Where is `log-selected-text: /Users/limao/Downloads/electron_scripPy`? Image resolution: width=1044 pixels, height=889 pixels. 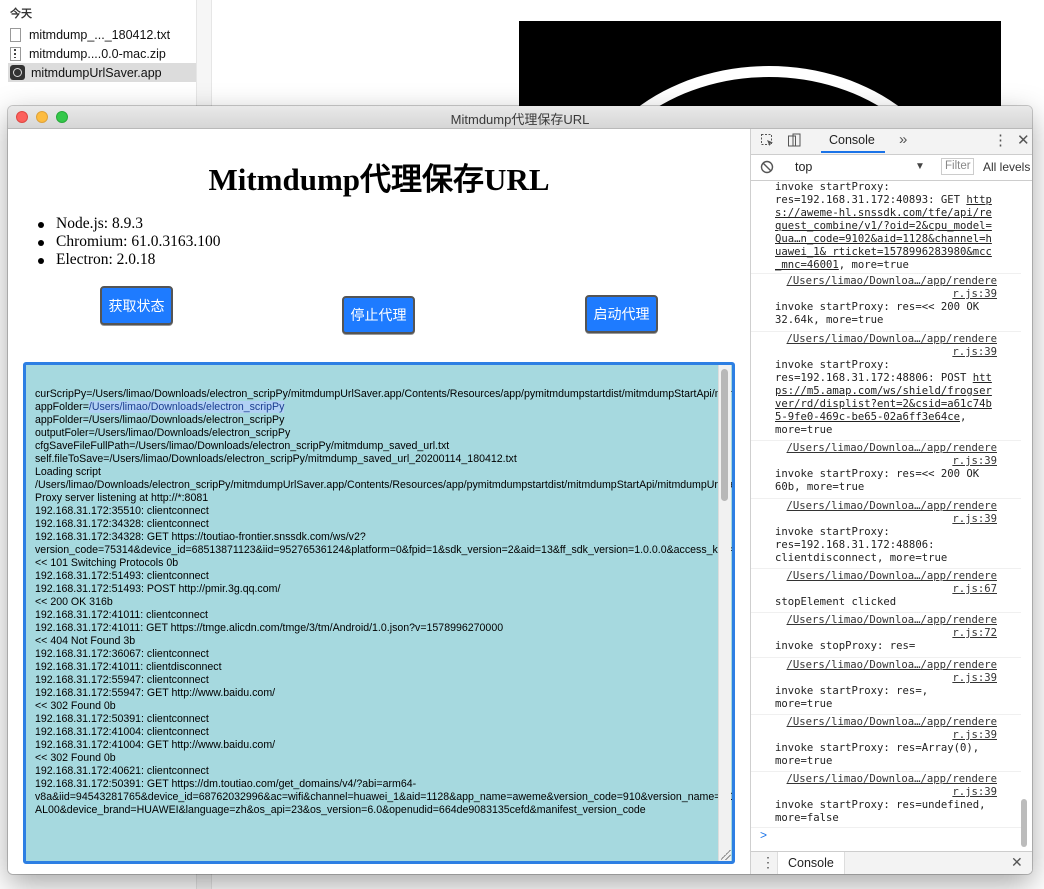 log-selected-text: /Users/limao/Downloads/electron_scripPy is located at coordinates (186, 407).